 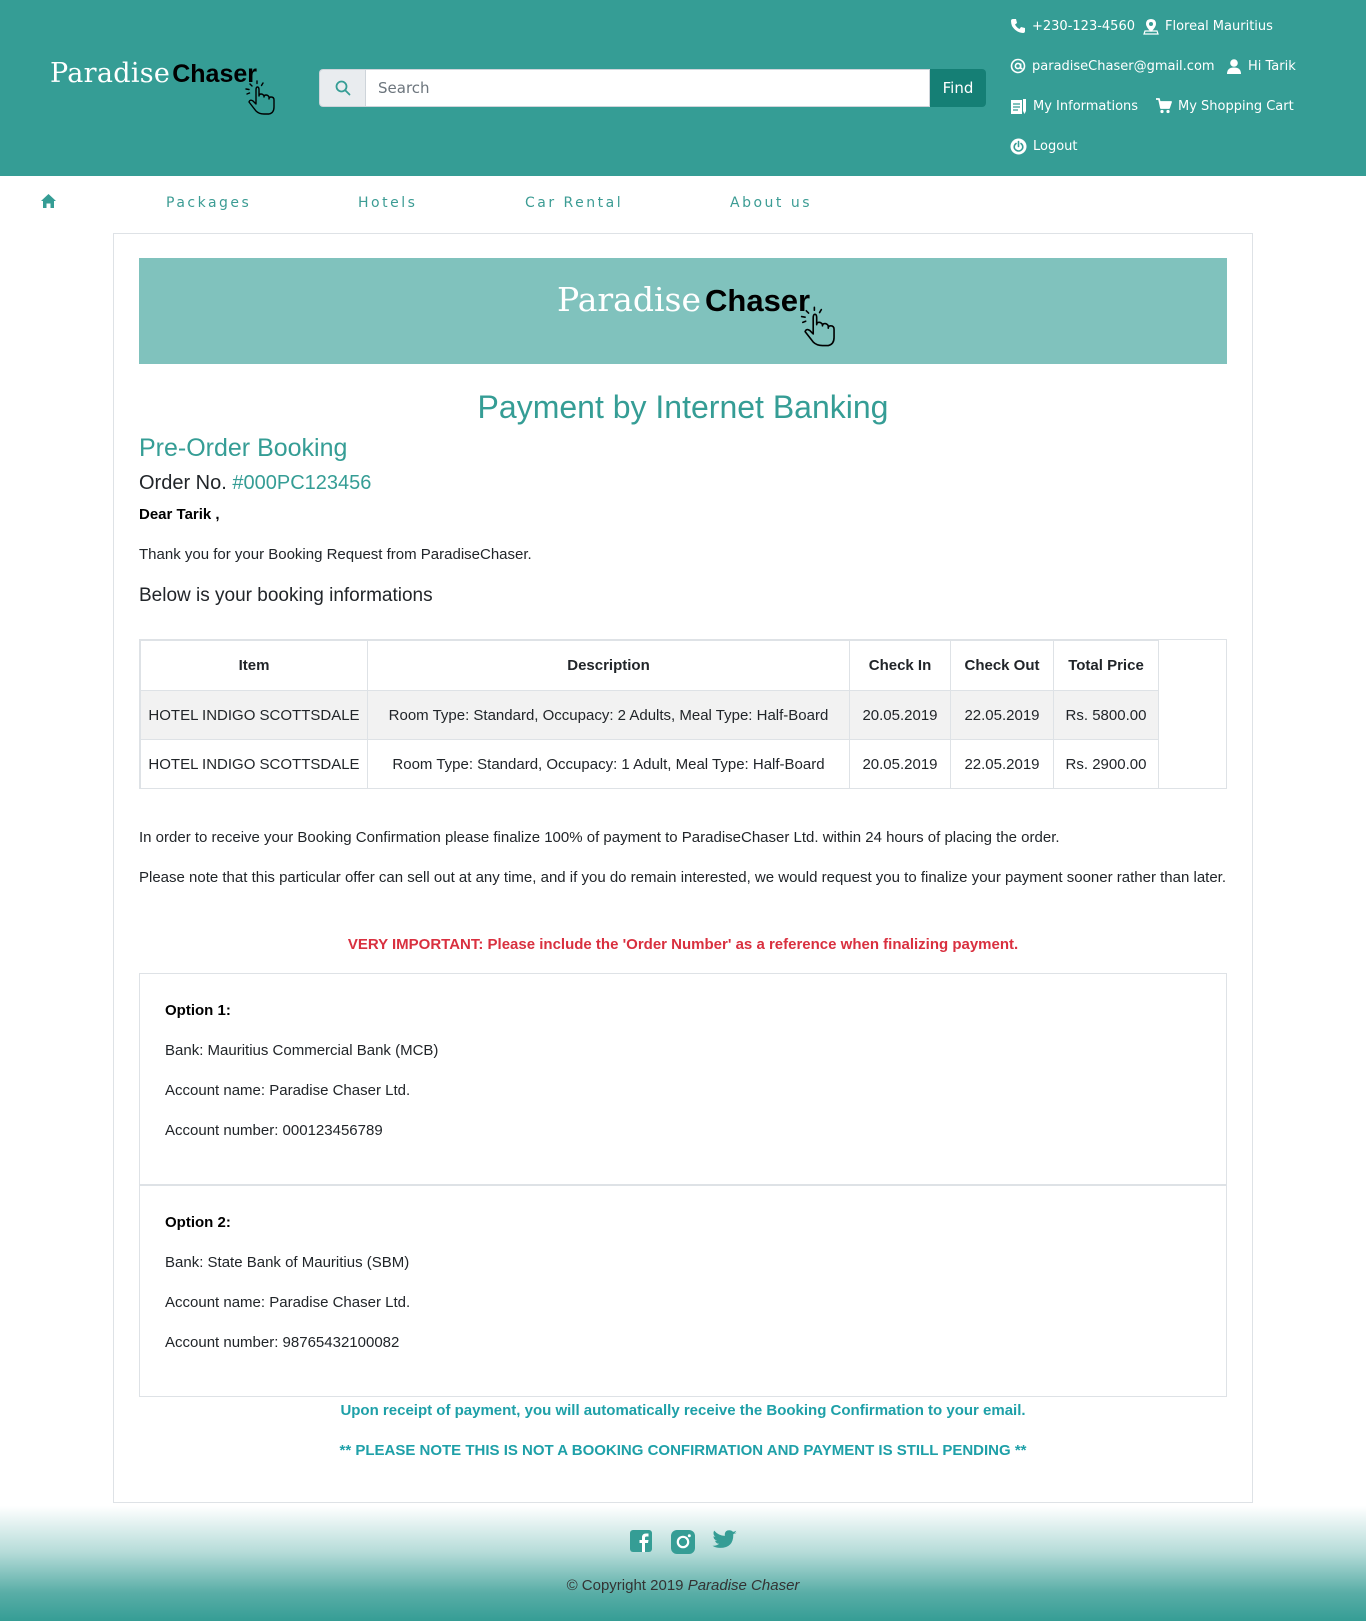 I want to click on page-footer: © Copyright 2019 Paradise Chaser, so click(x=683, y=1563).